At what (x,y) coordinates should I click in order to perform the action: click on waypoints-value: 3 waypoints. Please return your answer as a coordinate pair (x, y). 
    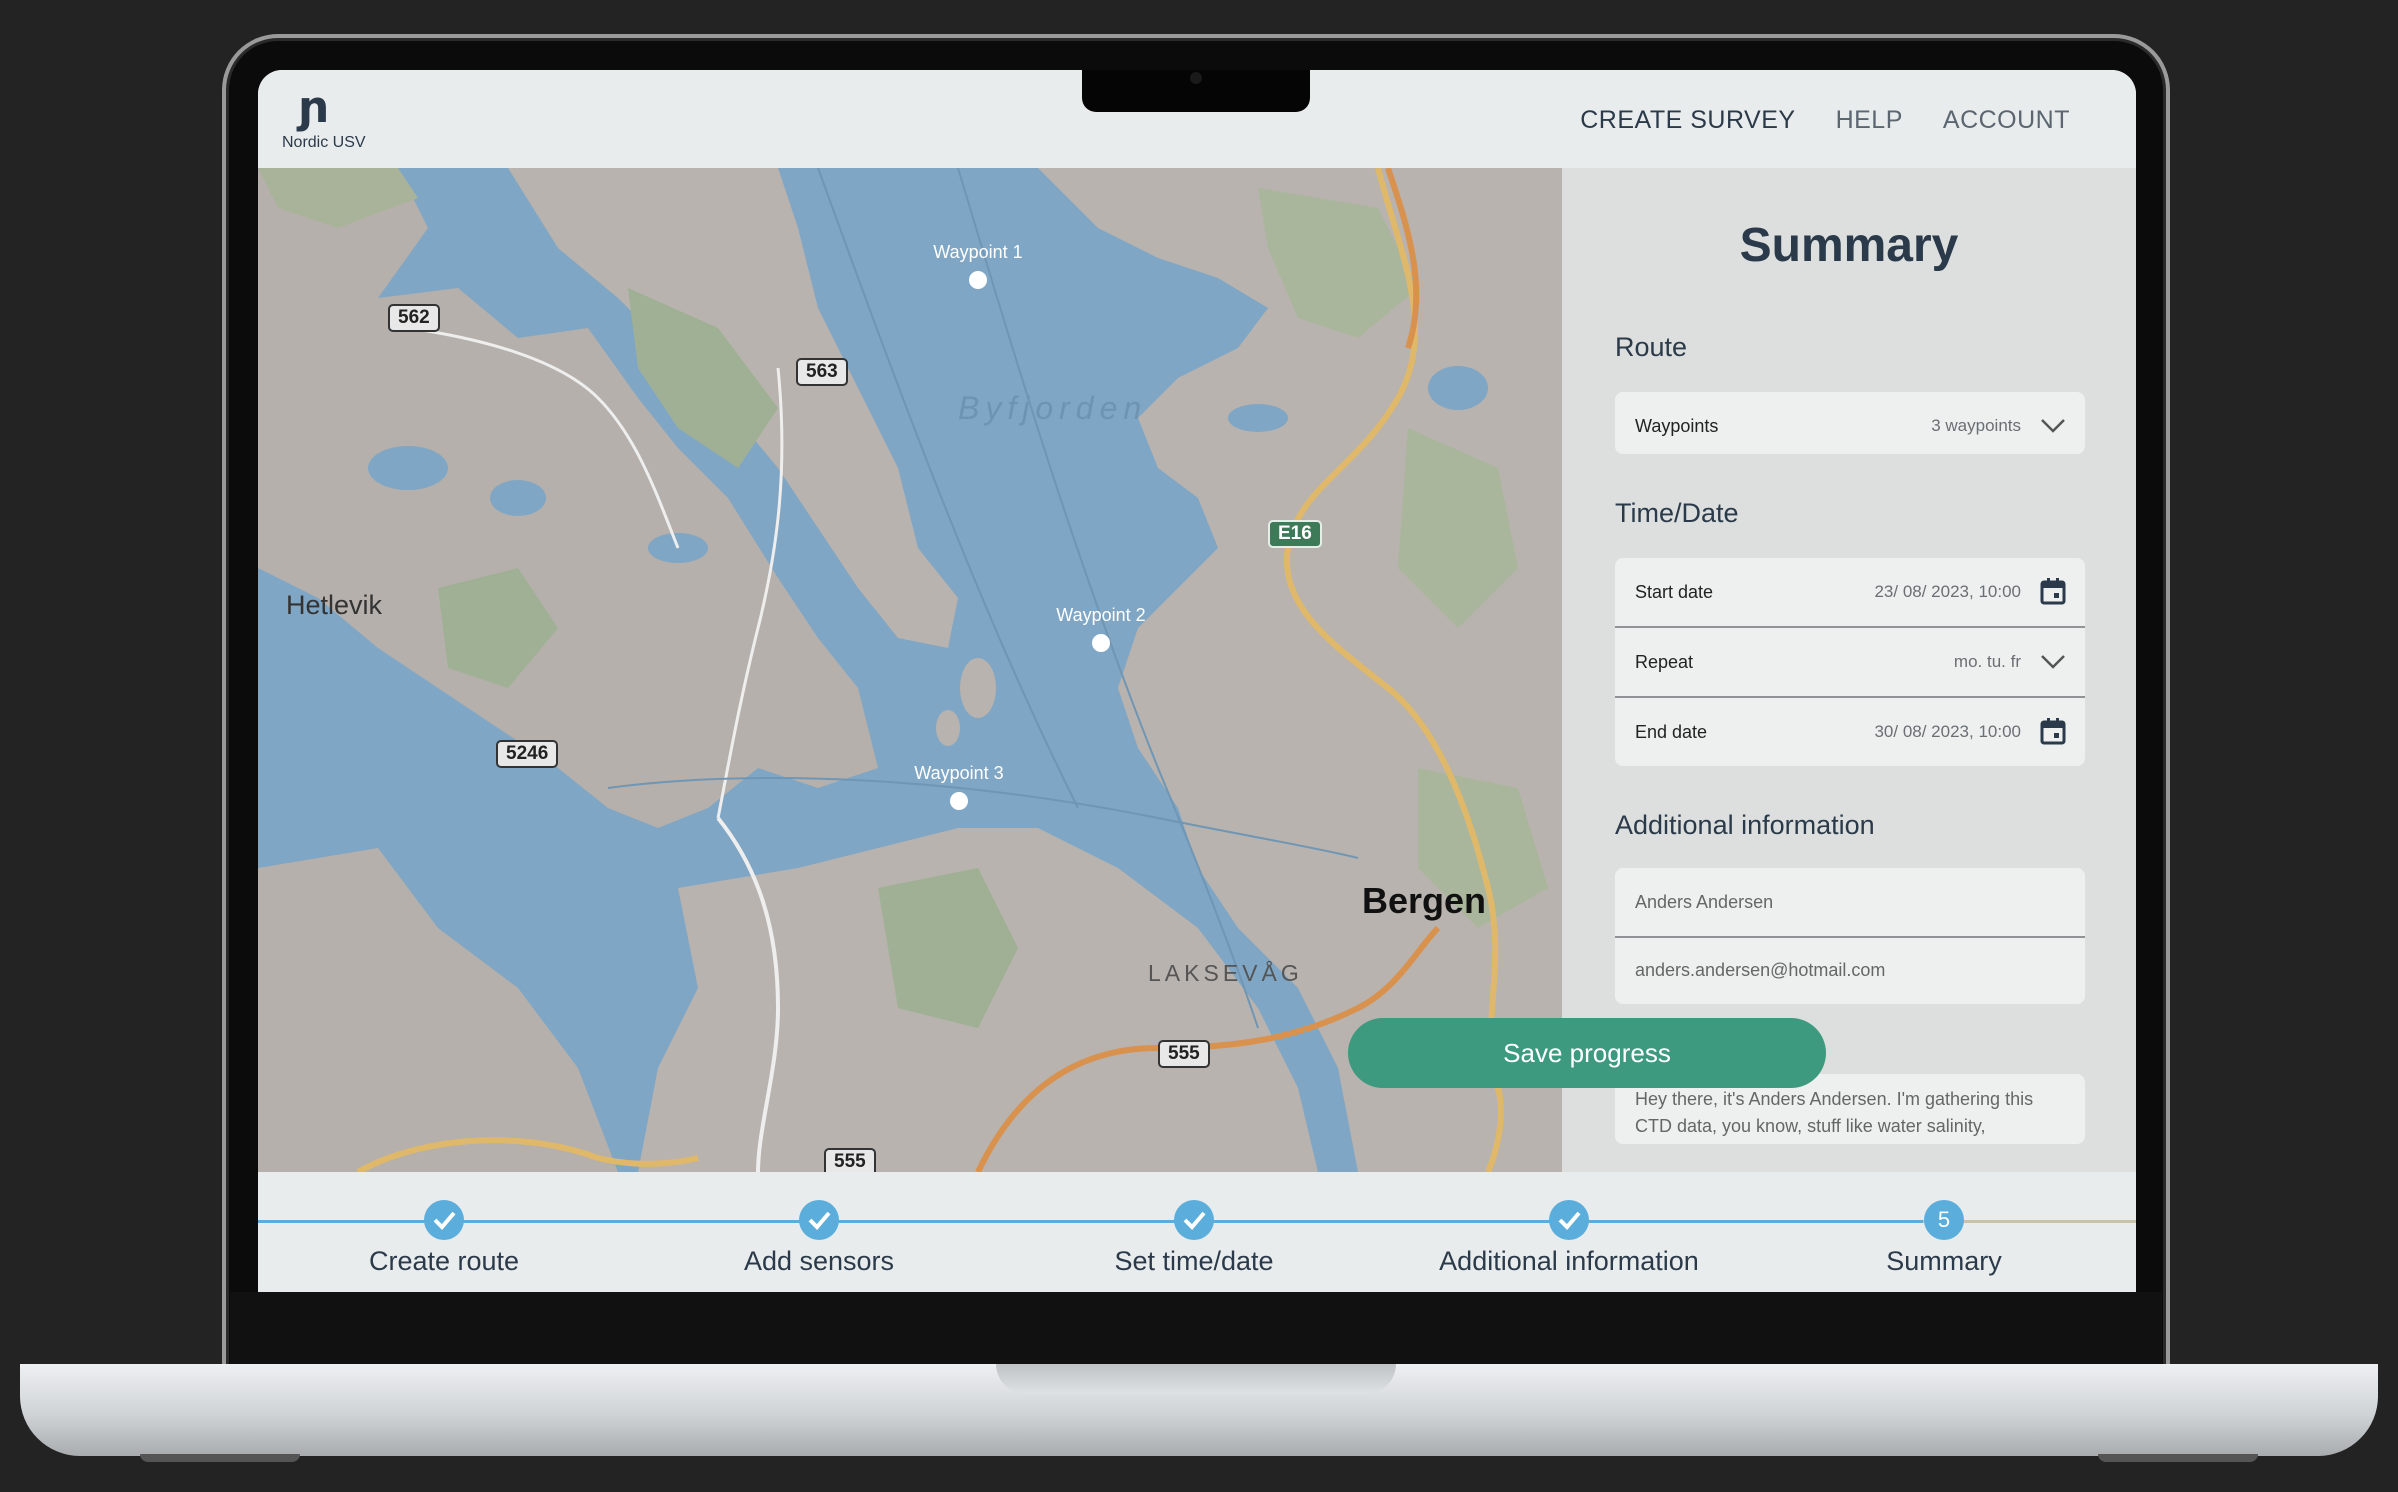
    Looking at the image, I should click on (1976, 425).